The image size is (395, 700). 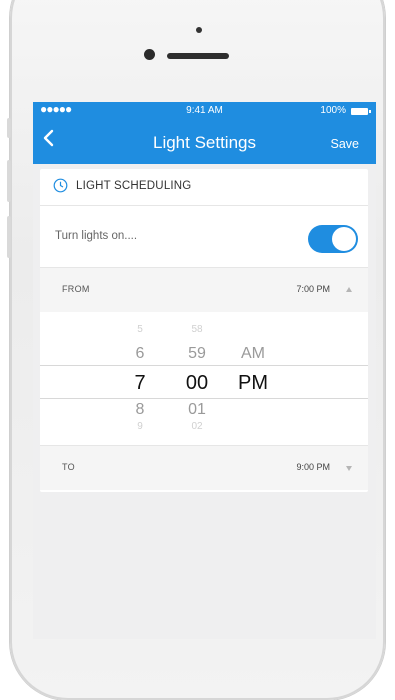 What do you see at coordinates (204, 398) in the screenshot?
I see `picker-selection-bottom-line` at bounding box center [204, 398].